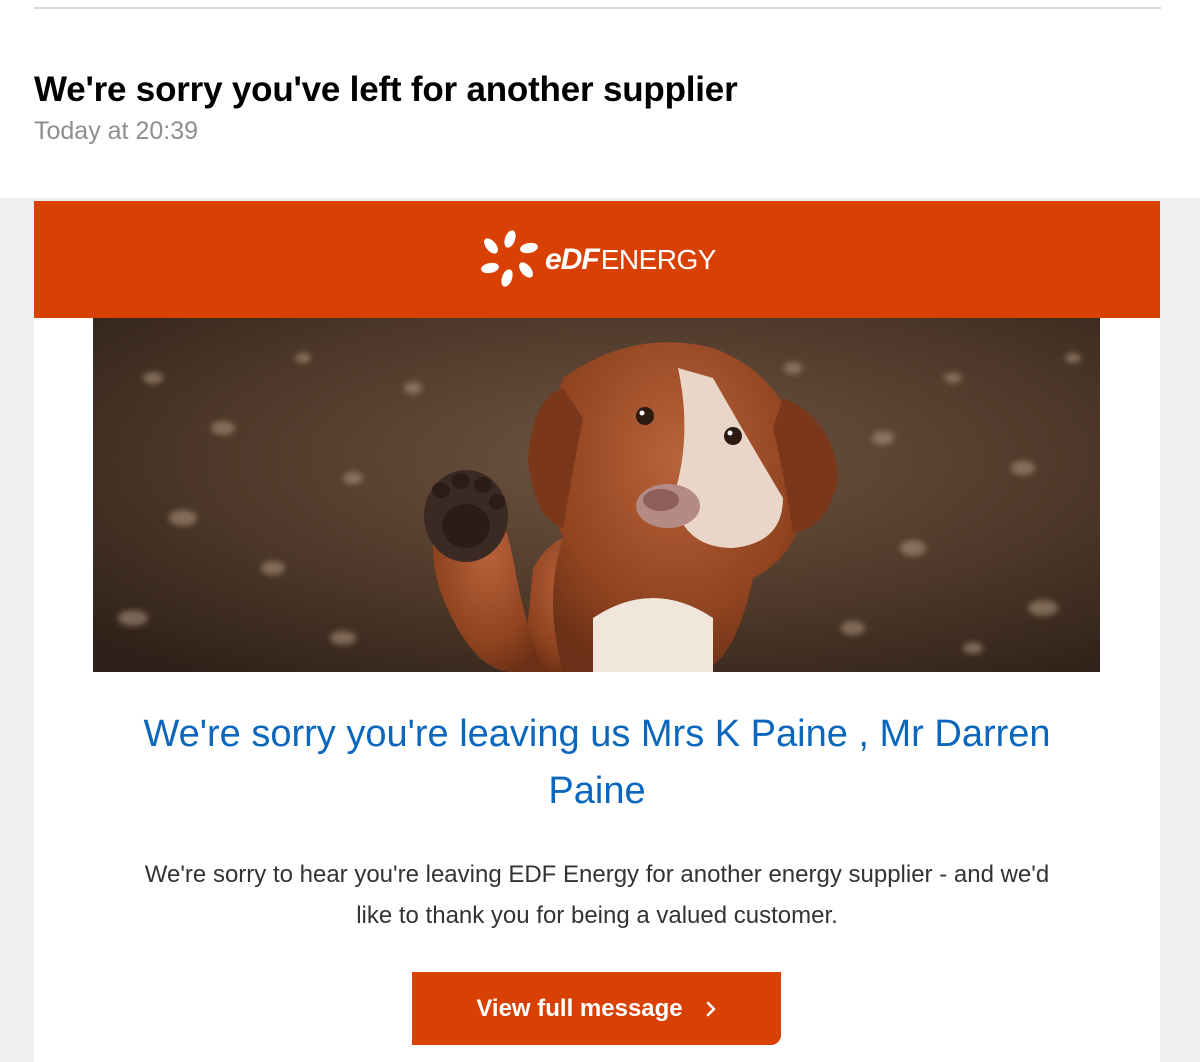  What do you see at coordinates (579, 1008) in the screenshot?
I see `cta-label: View full message` at bounding box center [579, 1008].